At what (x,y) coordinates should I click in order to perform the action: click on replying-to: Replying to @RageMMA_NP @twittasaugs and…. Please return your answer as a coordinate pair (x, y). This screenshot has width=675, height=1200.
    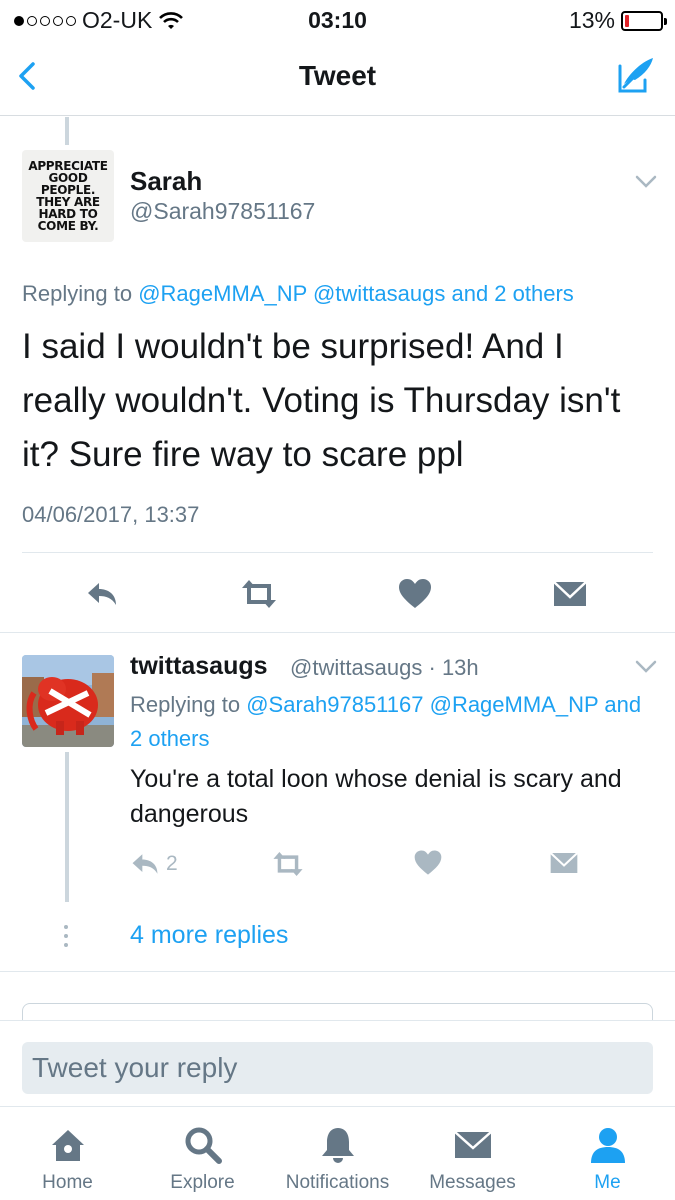
    Looking at the image, I should click on (298, 293).